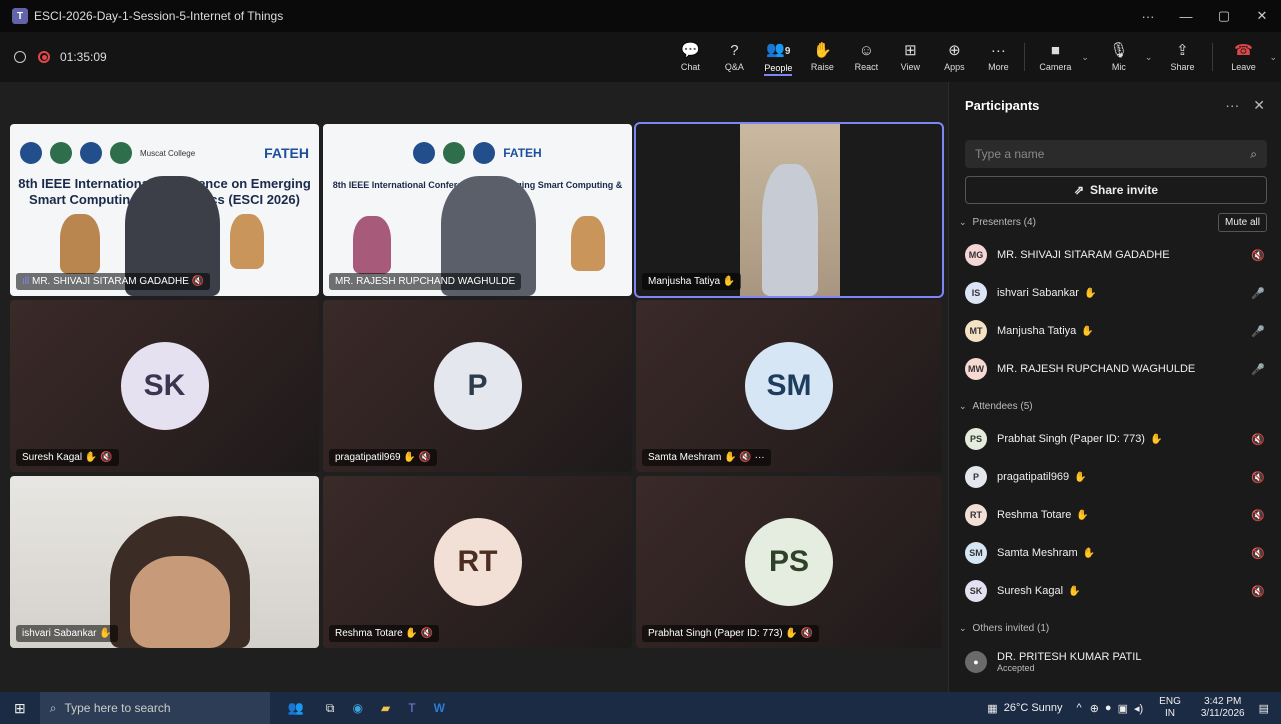 This screenshot has width=1281, height=724. What do you see at coordinates (1115, 369) in the screenshot?
I see `participant-row: MW MR. RAJESH RUPCHAND WAGHULDE 🎤` at bounding box center [1115, 369].